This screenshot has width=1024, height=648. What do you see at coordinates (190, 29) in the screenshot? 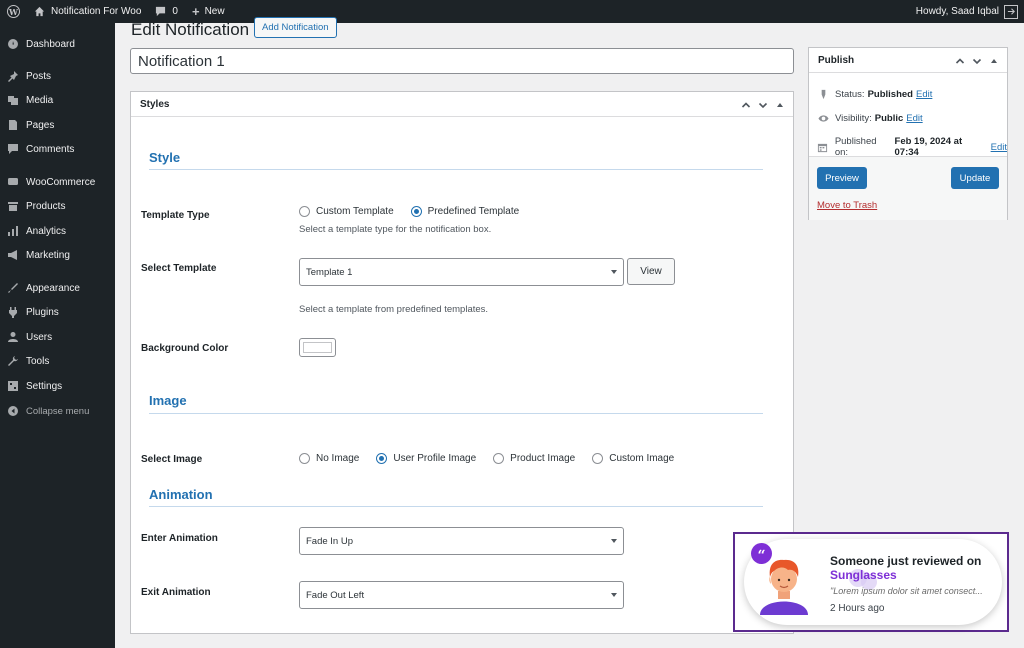
I see `page-title: Edit Notification` at bounding box center [190, 29].